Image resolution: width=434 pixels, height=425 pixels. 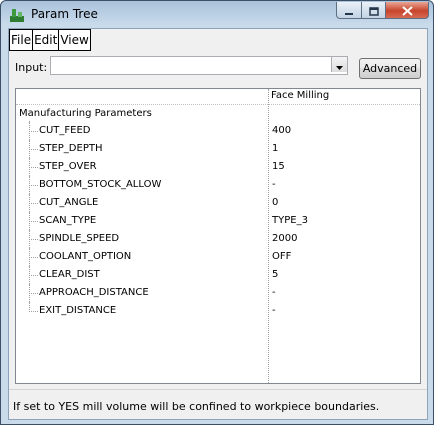 What do you see at coordinates (68, 220) in the screenshot?
I see `param-name: SCAN_TYPE` at bounding box center [68, 220].